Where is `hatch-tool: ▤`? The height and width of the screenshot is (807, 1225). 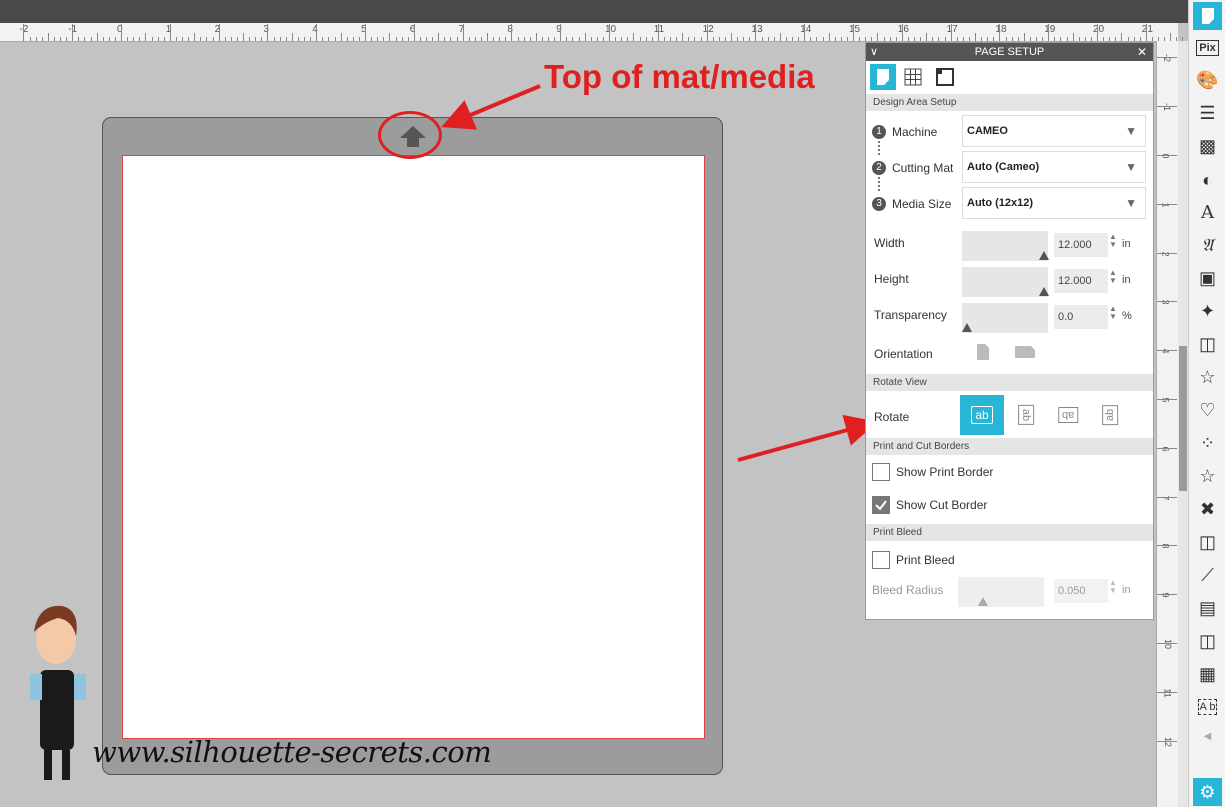
hatch-tool: ▤ is located at coordinates (1207, 608).